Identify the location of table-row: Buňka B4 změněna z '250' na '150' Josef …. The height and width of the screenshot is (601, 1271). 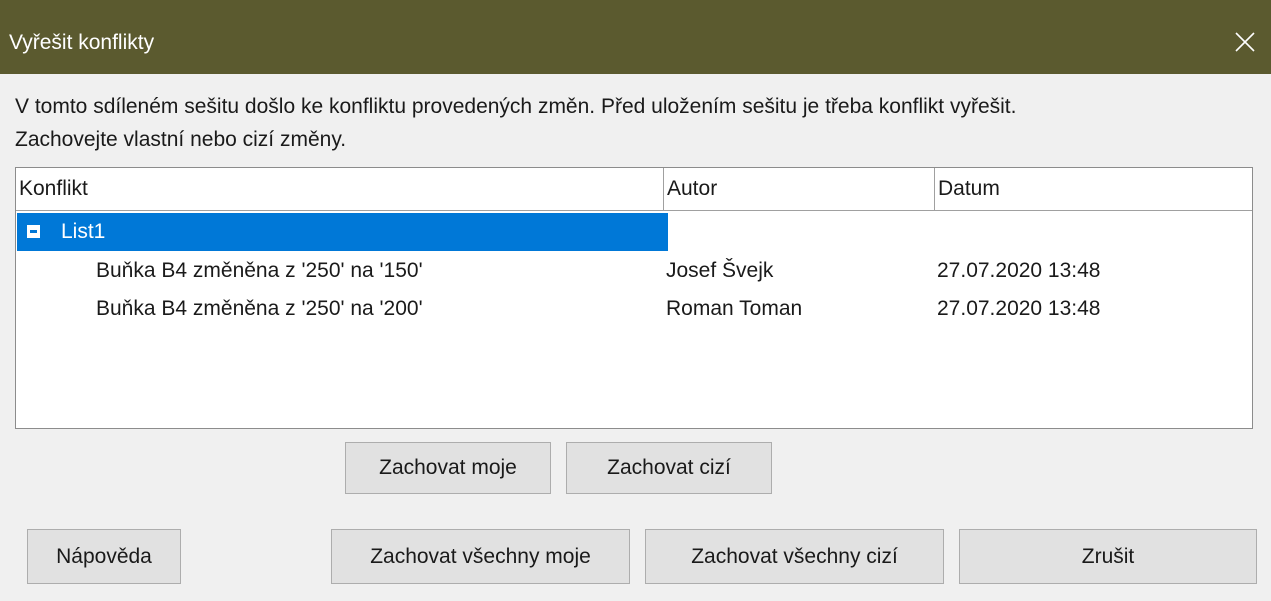
(634, 271).